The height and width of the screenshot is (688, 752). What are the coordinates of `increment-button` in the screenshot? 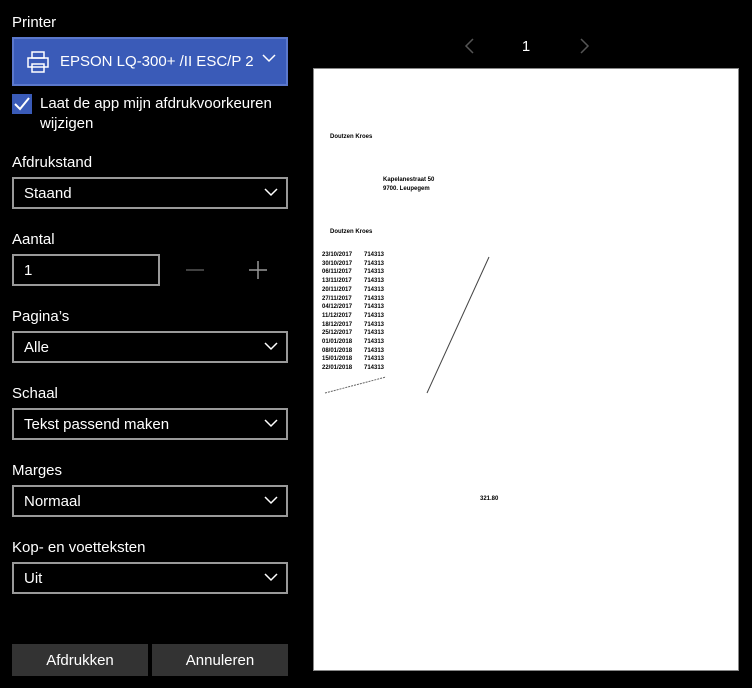 It's located at (258, 270).